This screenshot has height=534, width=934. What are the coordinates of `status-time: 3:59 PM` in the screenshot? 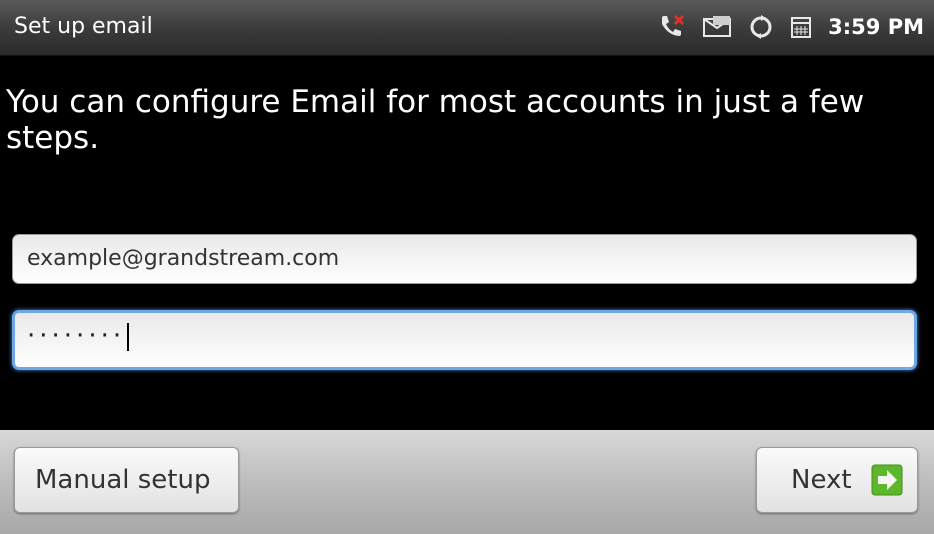 It's located at (876, 27).